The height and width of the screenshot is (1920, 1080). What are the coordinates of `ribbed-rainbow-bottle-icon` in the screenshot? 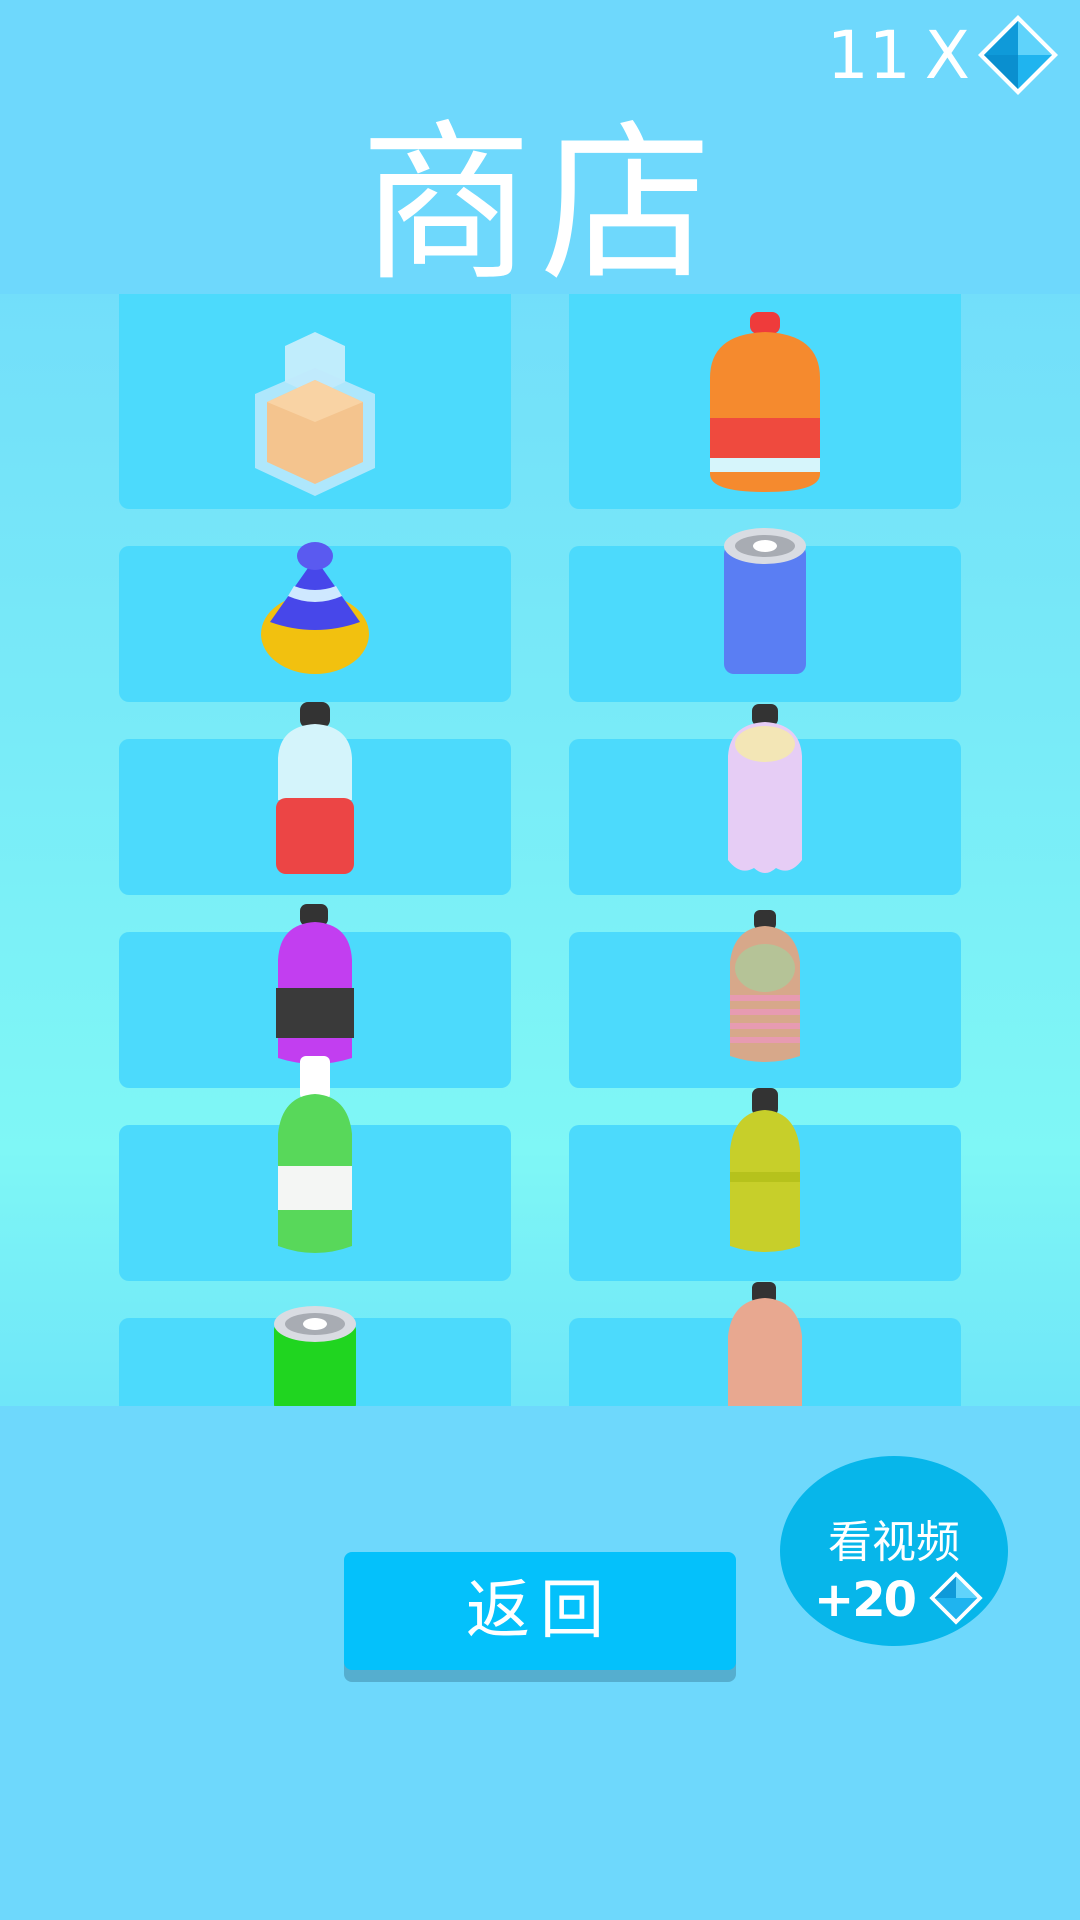 It's located at (765, 988).